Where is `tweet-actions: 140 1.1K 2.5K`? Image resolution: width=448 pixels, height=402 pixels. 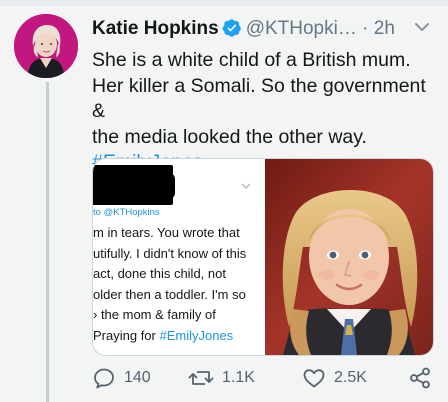 tweet-actions: 140 1.1K 2.5K is located at coordinates (267, 378).